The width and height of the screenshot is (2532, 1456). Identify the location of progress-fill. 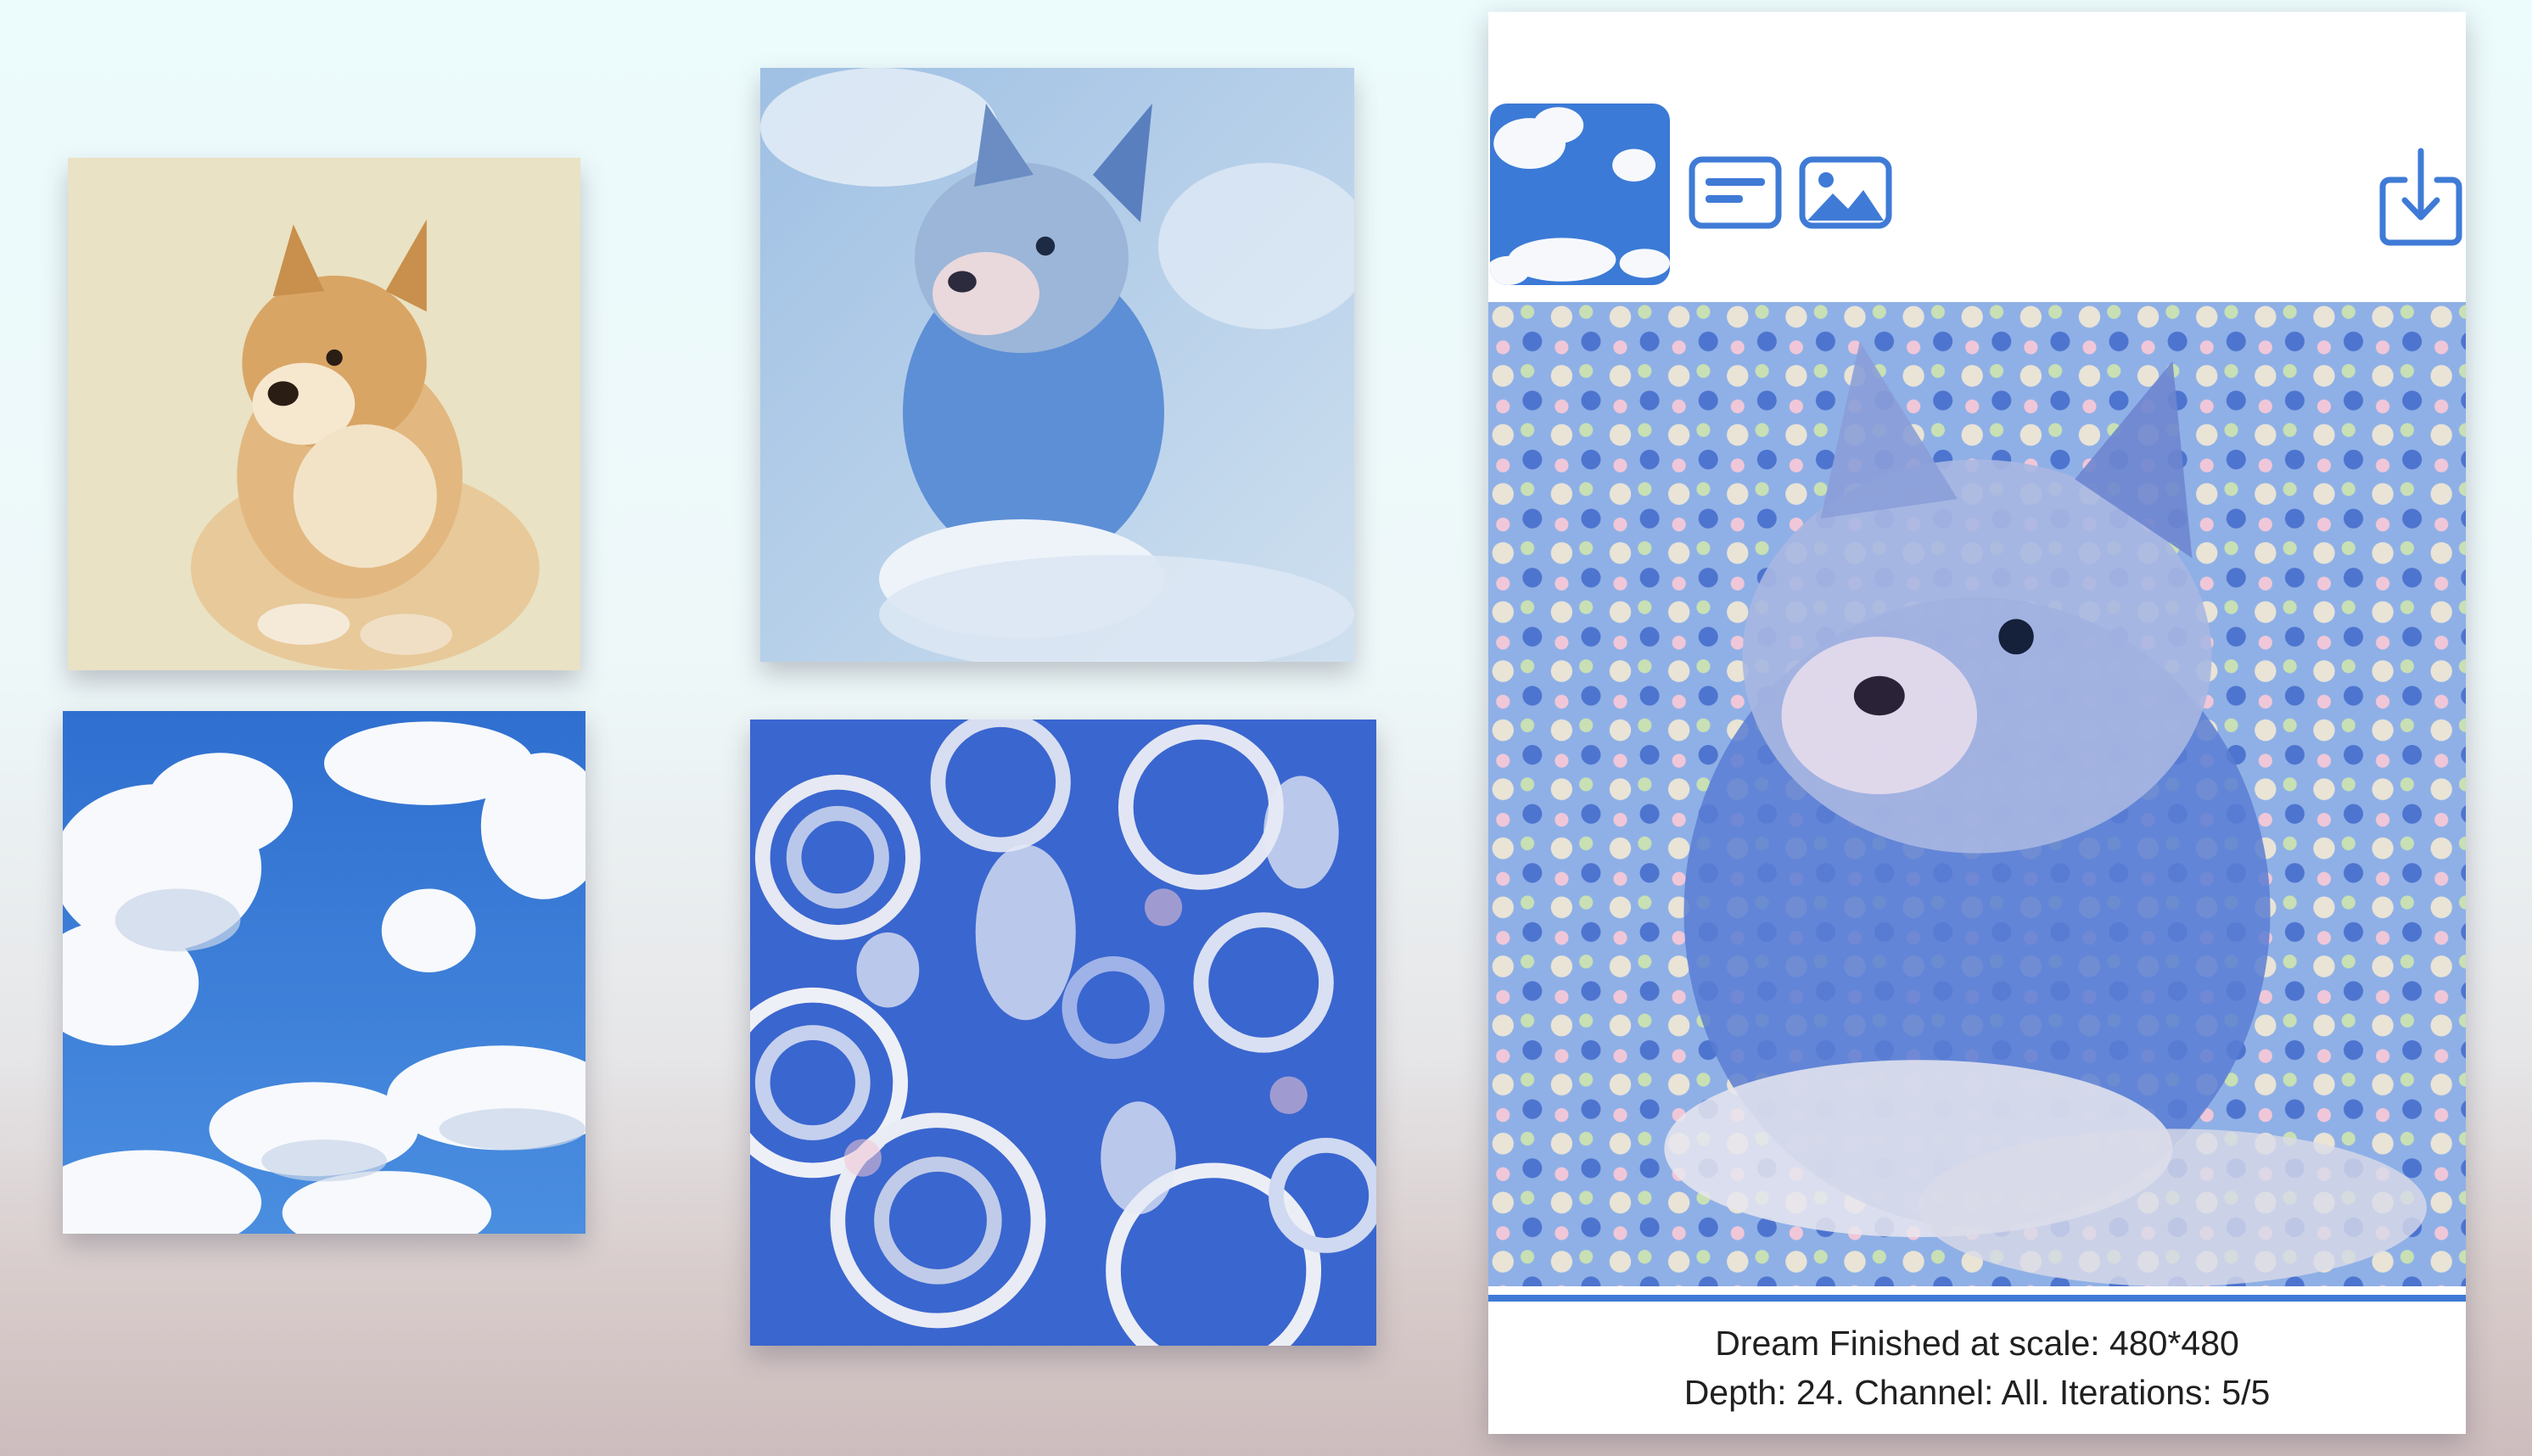
(1977, 1298).